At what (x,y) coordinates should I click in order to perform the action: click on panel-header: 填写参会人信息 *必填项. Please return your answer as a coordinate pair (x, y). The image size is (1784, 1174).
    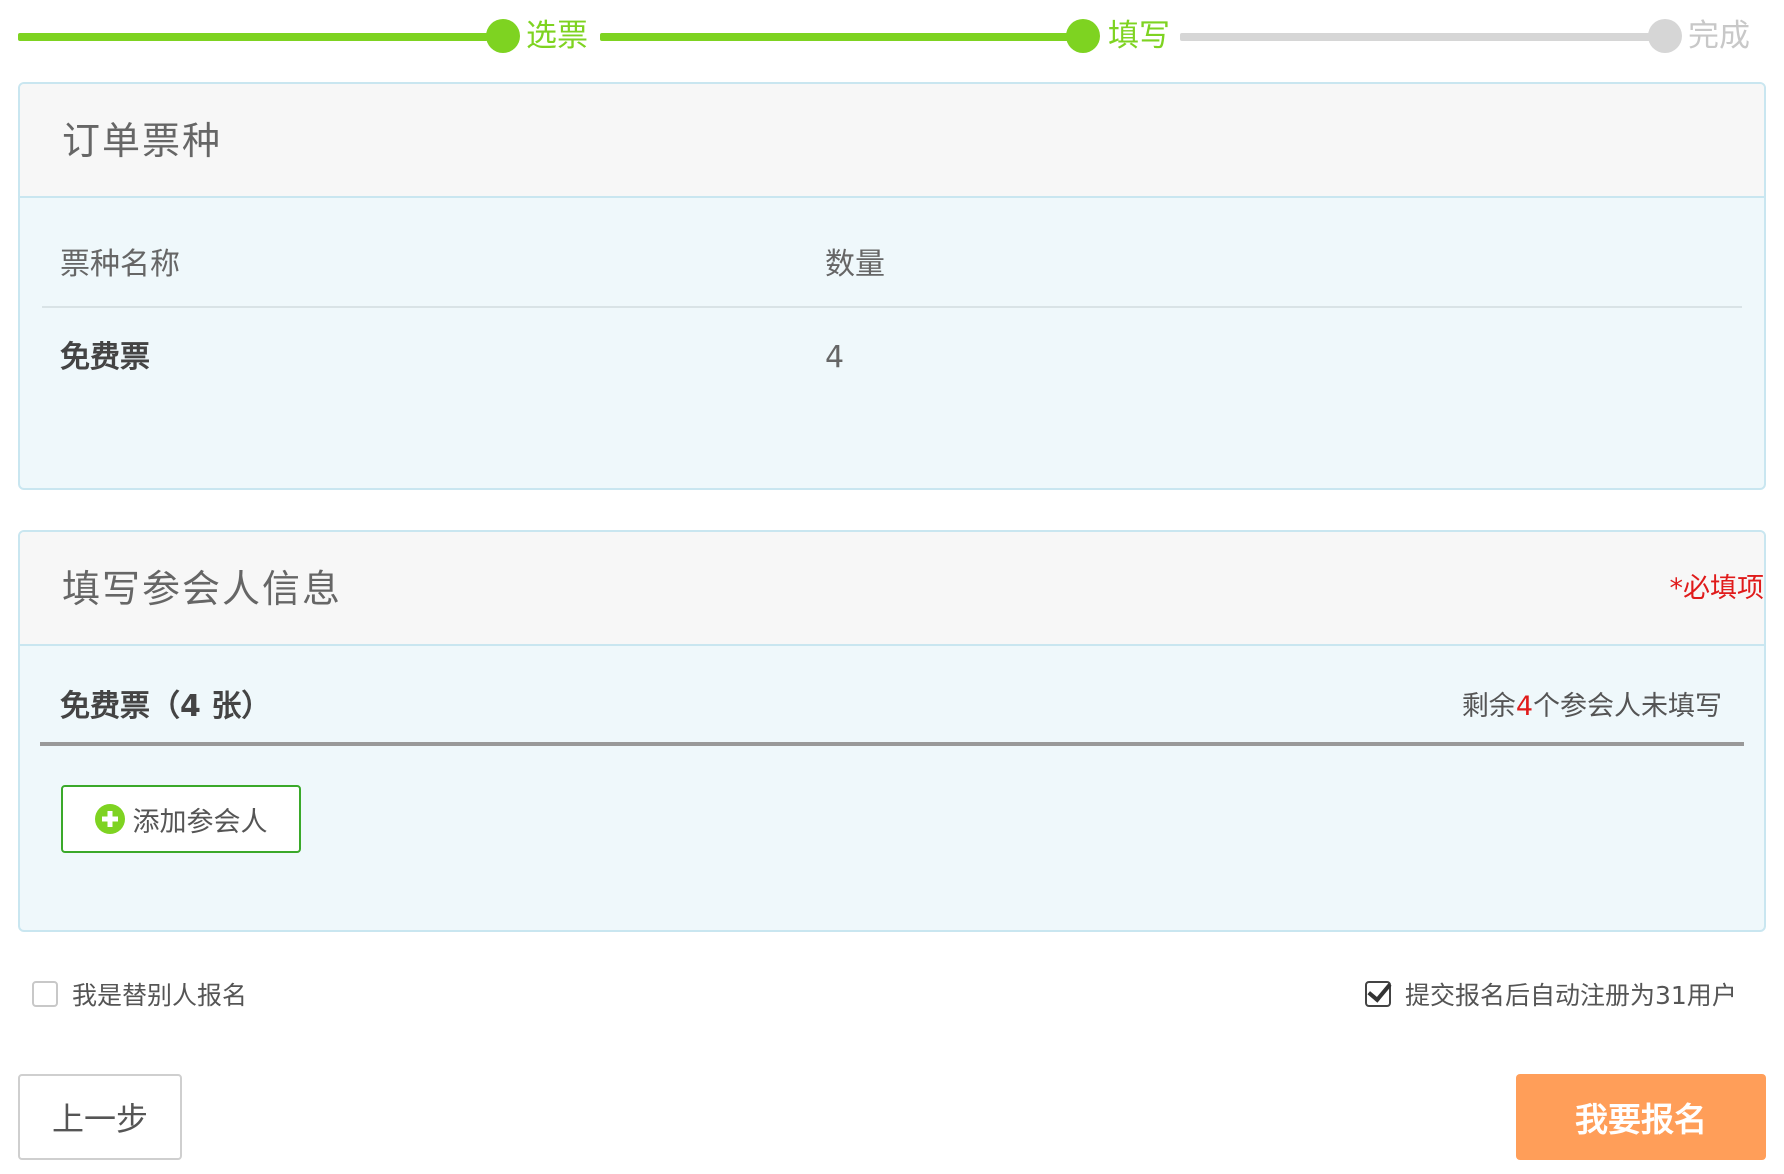
    Looking at the image, I should click on (892, 589).